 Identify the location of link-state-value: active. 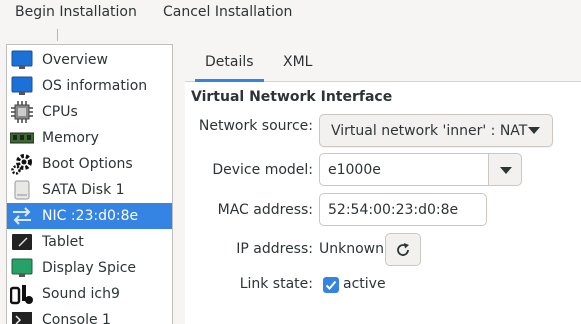
(364, 284).